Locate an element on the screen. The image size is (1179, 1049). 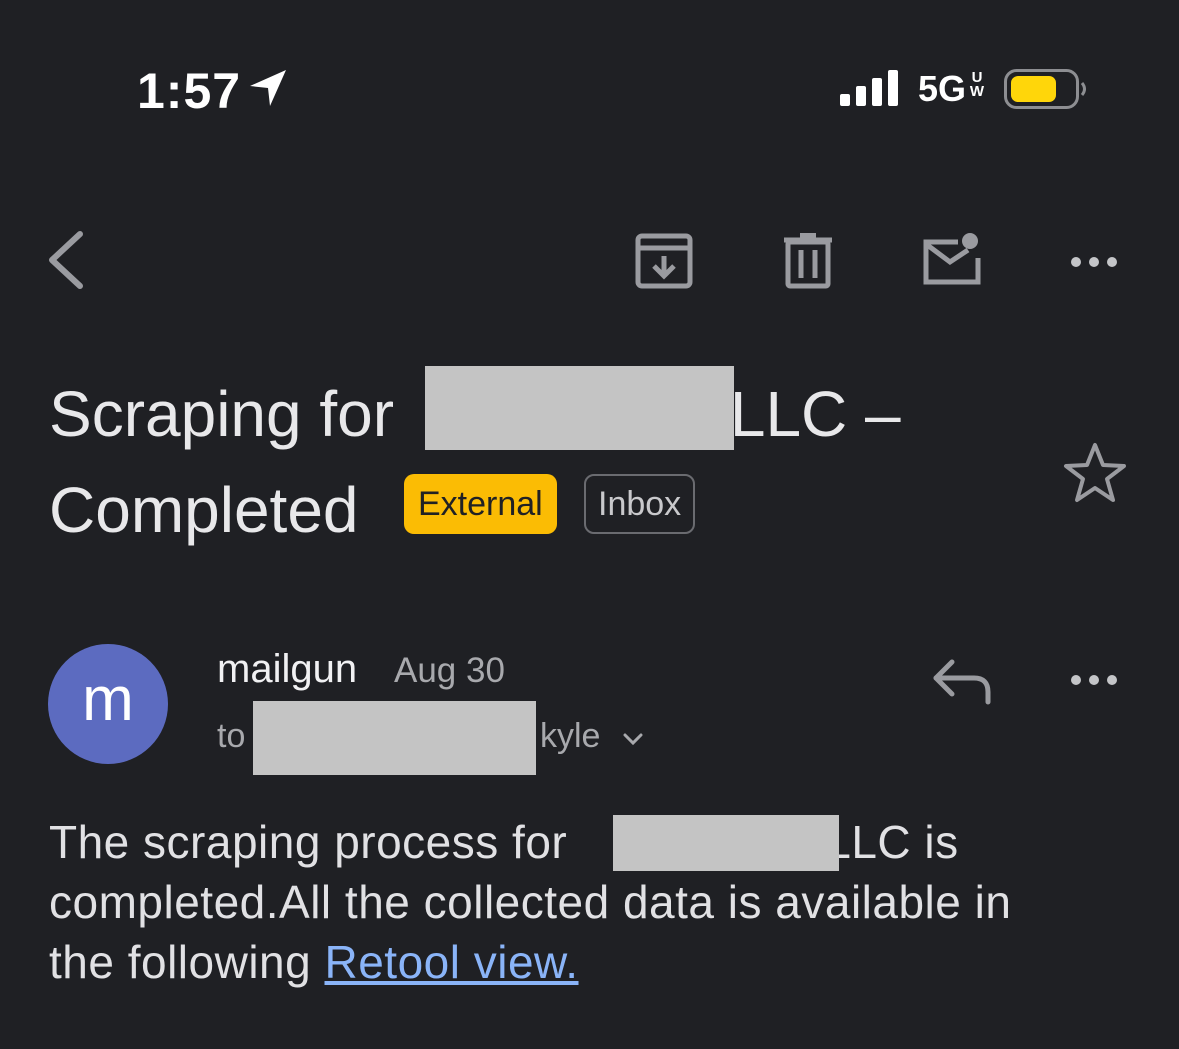
retool-link: Retool view. is located at coordinates (452, 962).